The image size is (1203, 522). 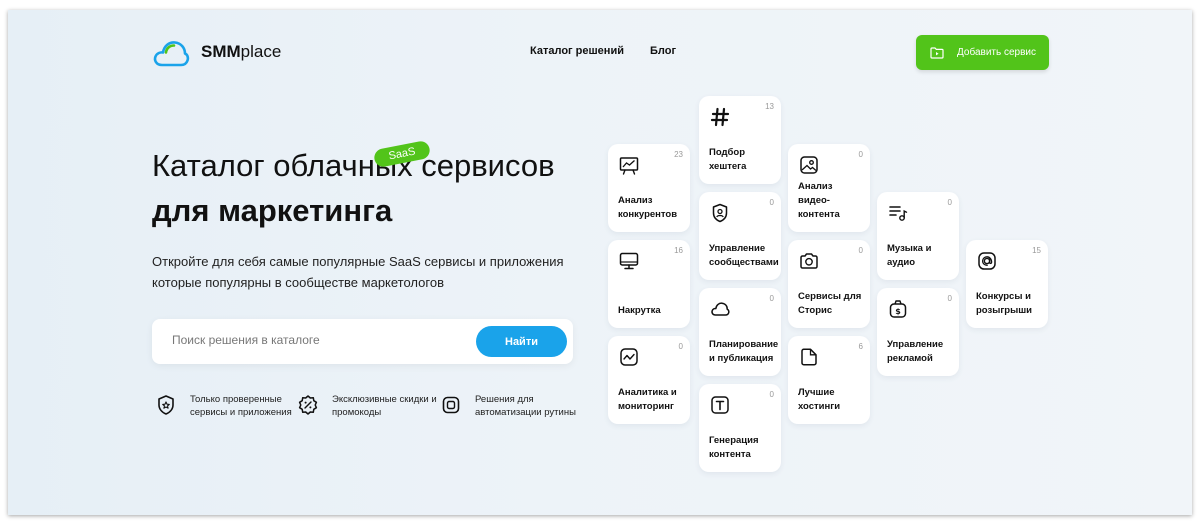 I want to click on folder-play-icon, so click(x=937, y=52).